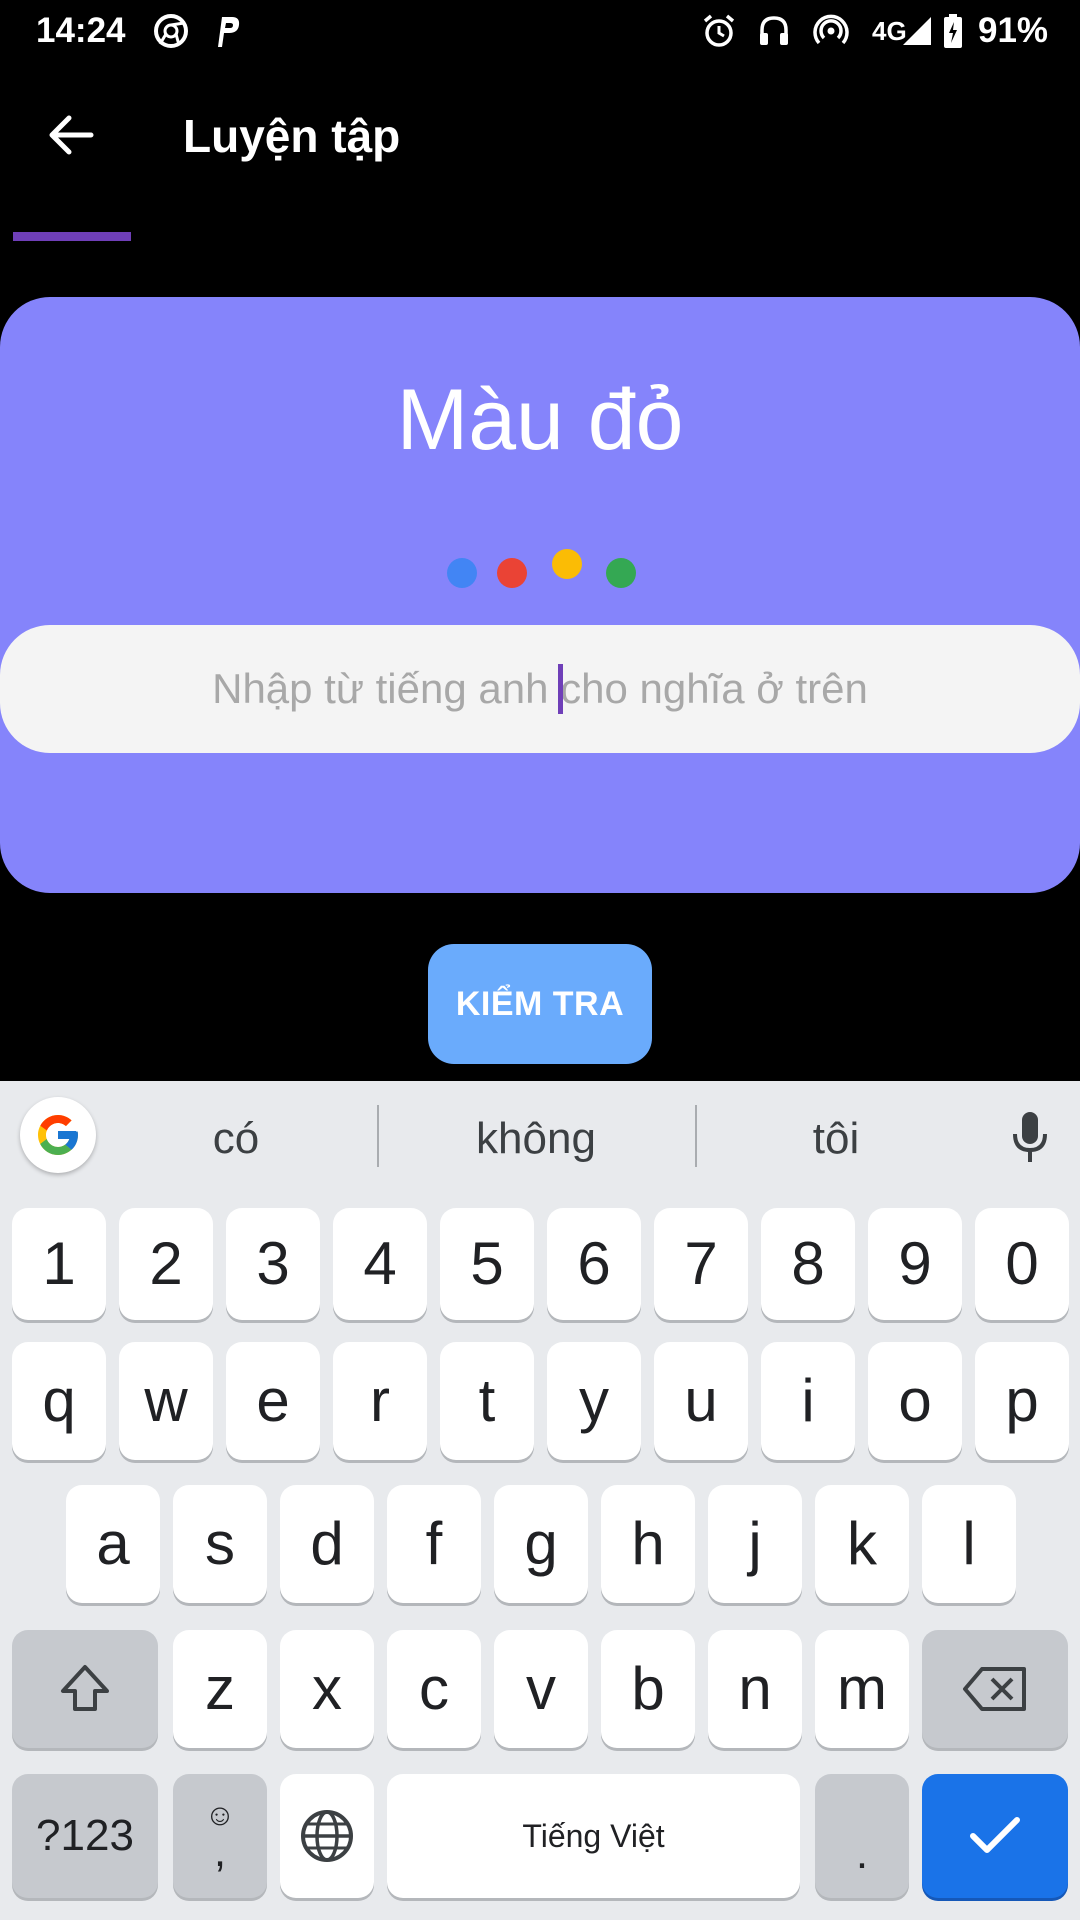 This screenshot has height=1920, width=1080. What do you see at coordinates (836, 1139) in the screenshot?
I see `suggestion-3: tôi` at bounding box center [836, 1139].